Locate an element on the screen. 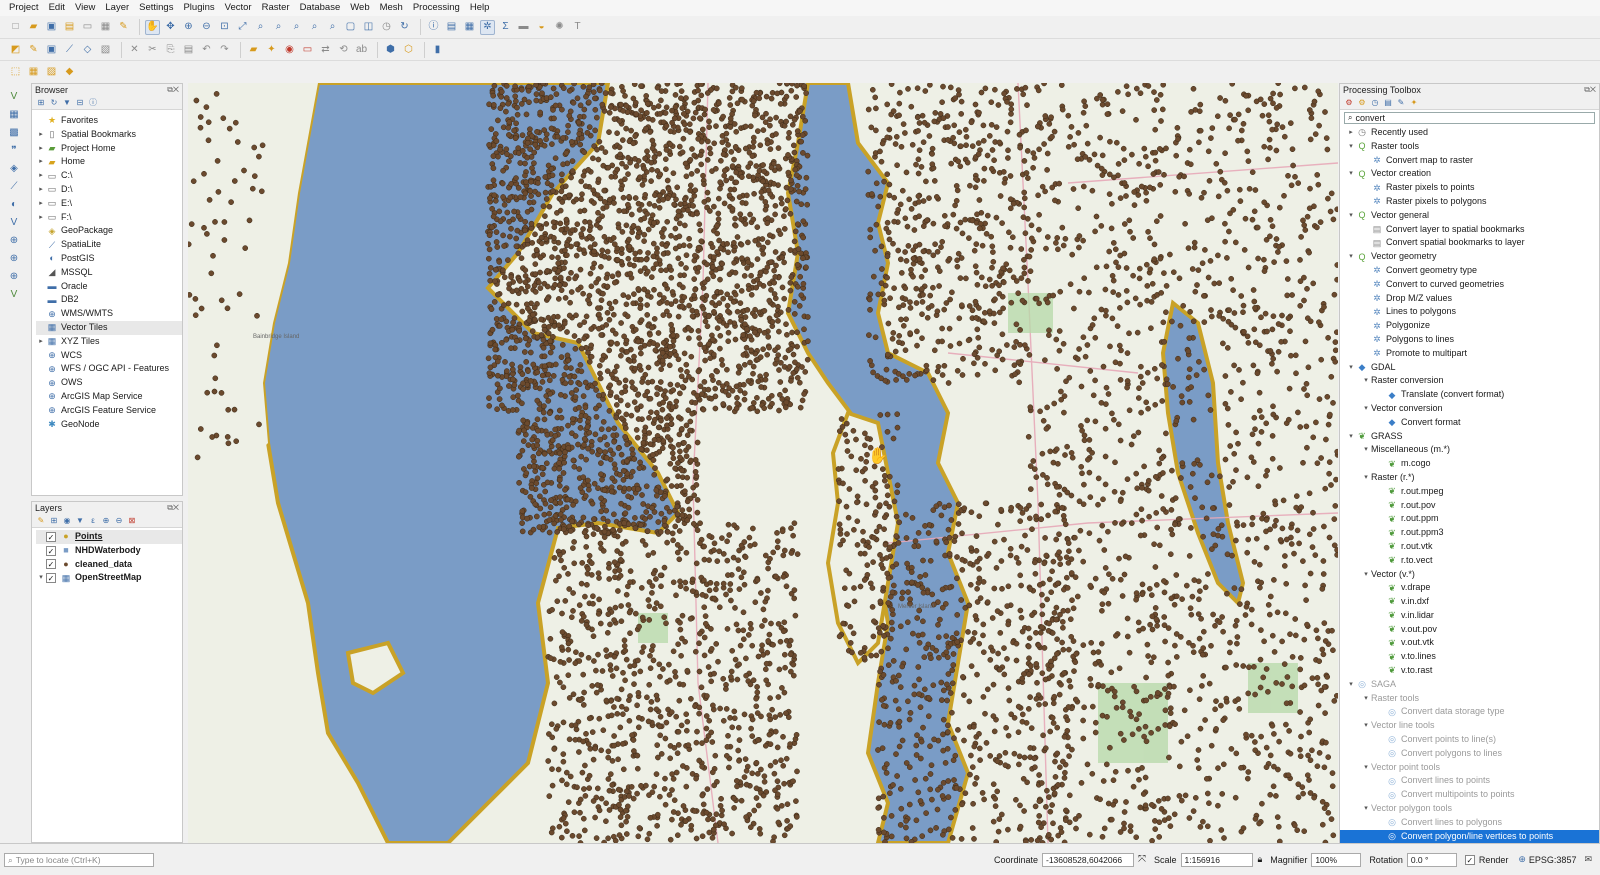 The width and height of the screenshot is (1600, 875). layer-item-openstreetmap: ▾ ✓ ▦ OpenStreetMap is located at coordinates (109, 578).